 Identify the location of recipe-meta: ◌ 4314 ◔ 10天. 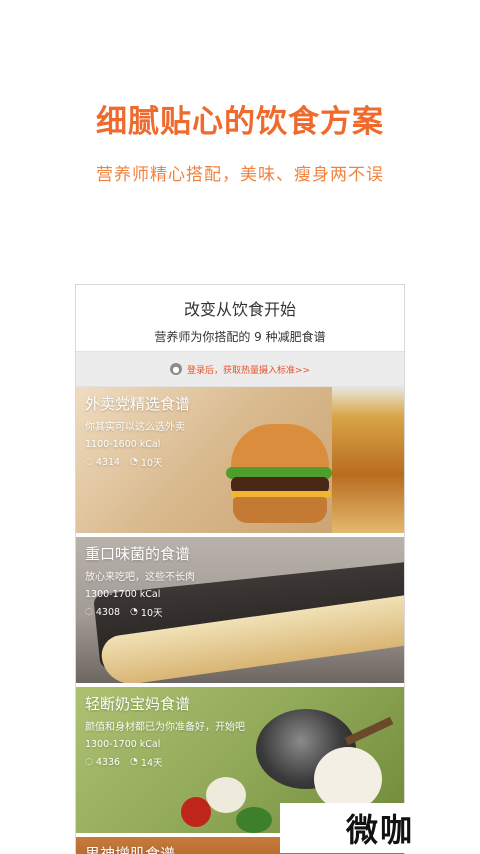
(137, 462).